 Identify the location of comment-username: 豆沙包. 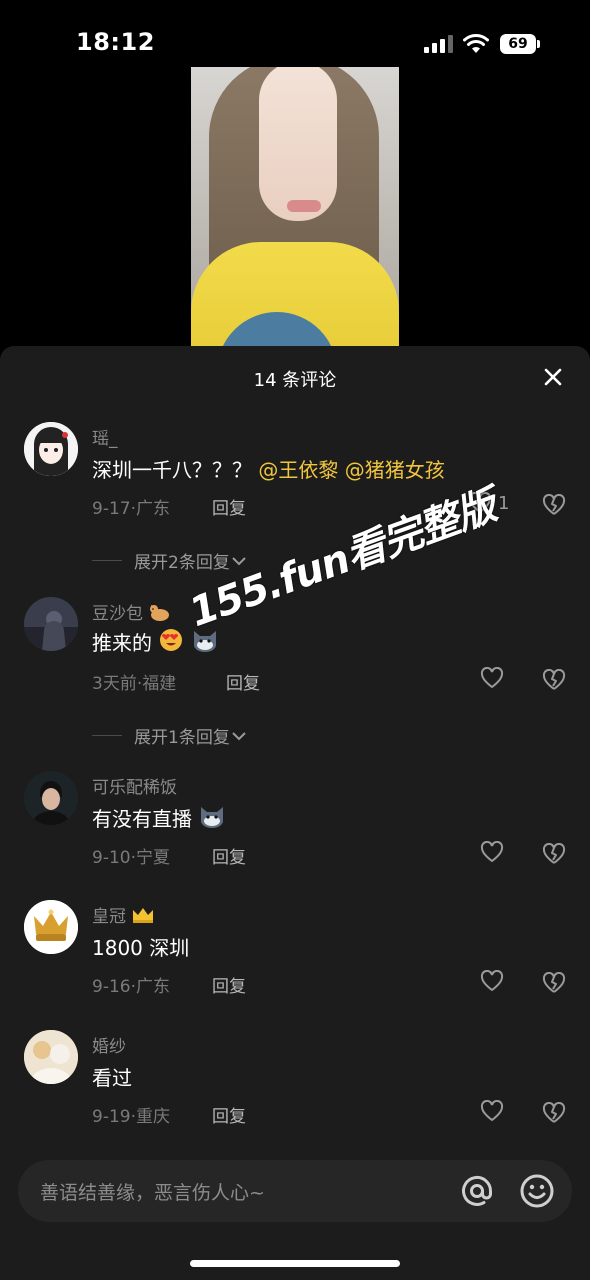
(131, 611).